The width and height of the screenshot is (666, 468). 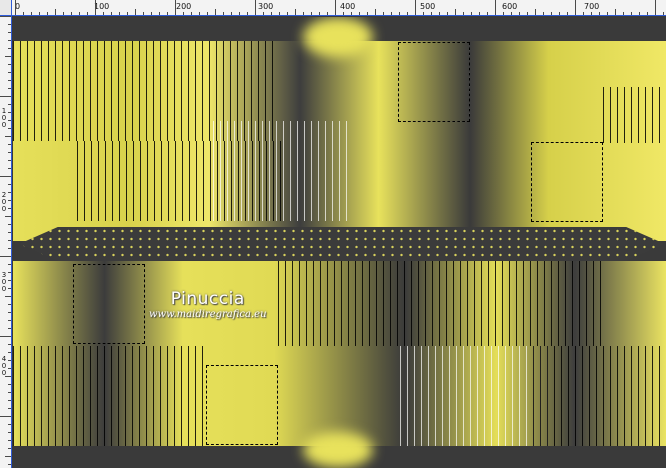 I want to click on ruler-corner, so click(x=6, y=8).